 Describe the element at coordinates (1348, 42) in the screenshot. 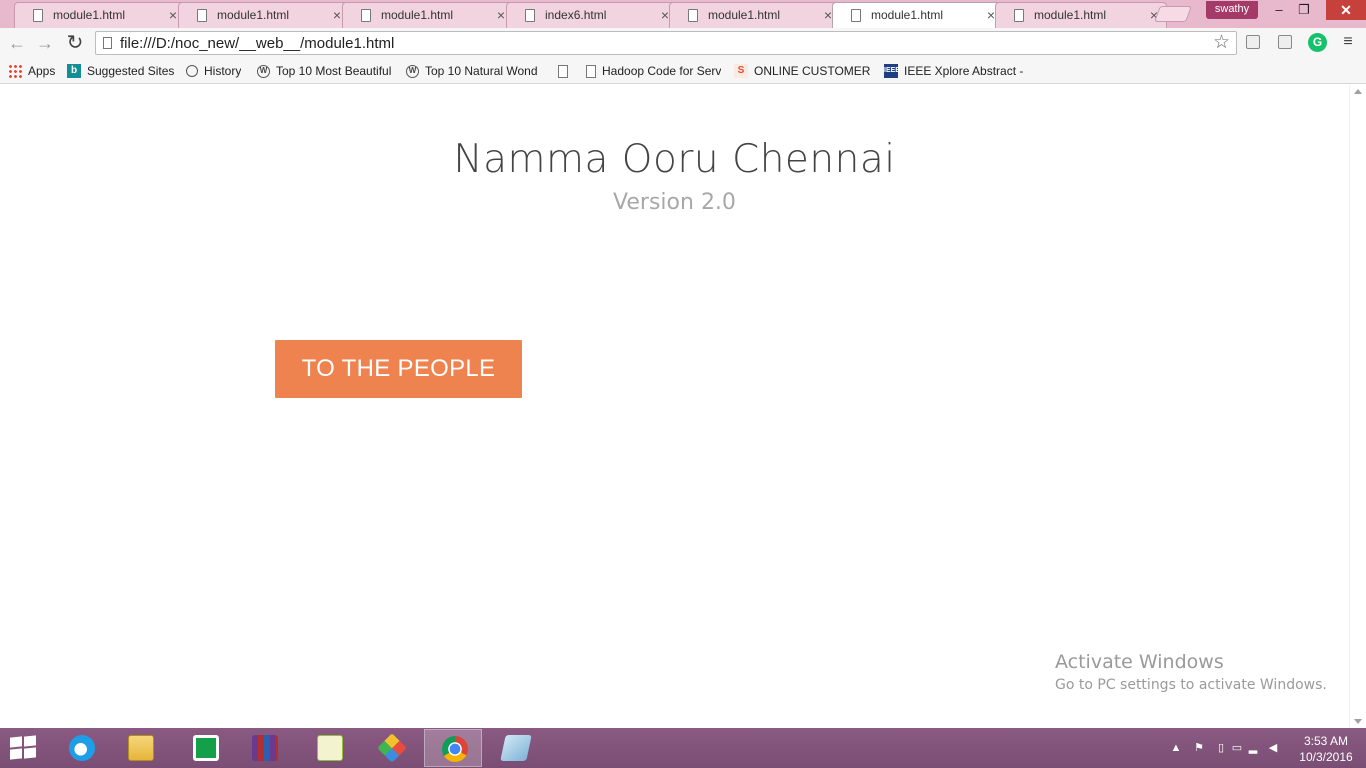

I see `menu-icon: ≡` at that location.